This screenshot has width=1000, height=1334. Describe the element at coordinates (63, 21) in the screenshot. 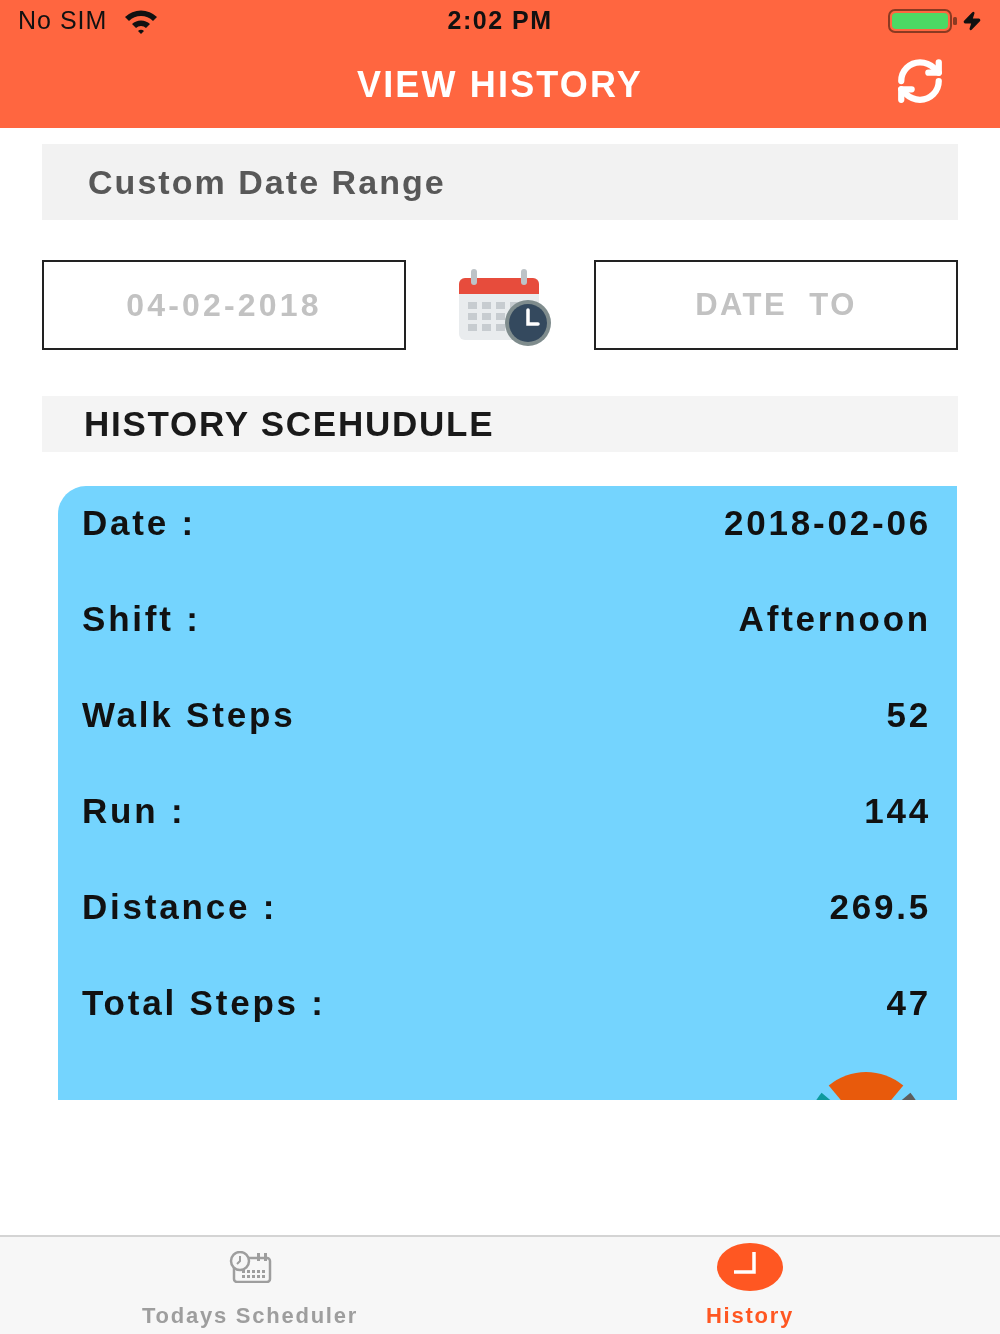

I see `carrier-label: No SIM` at that location.